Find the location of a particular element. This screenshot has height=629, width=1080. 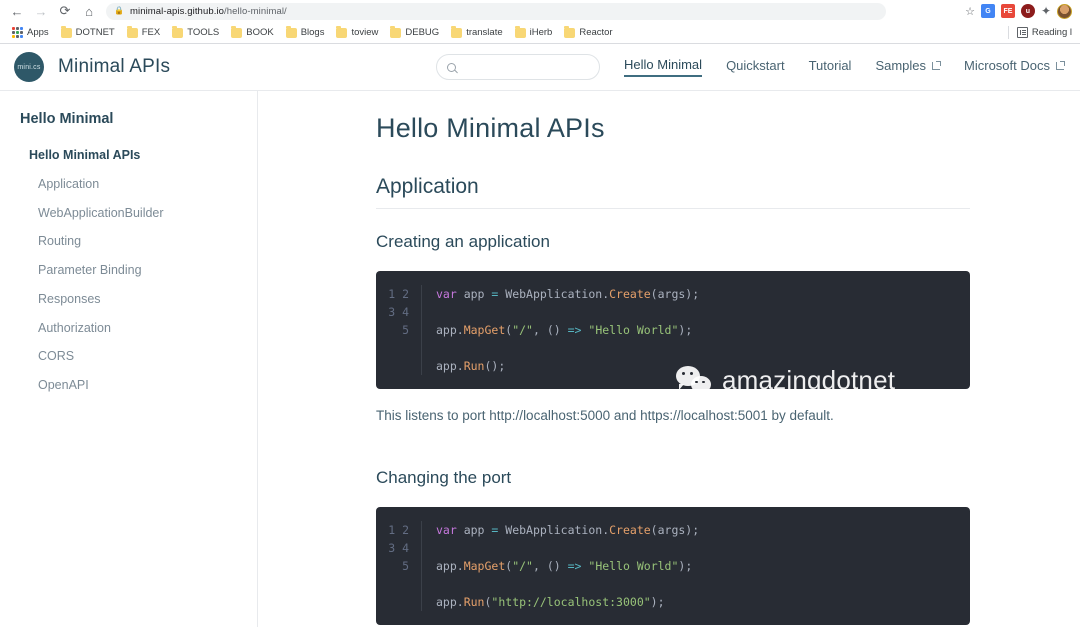

sidebar-item-routing: Routing is located at coordinates (128, 241).